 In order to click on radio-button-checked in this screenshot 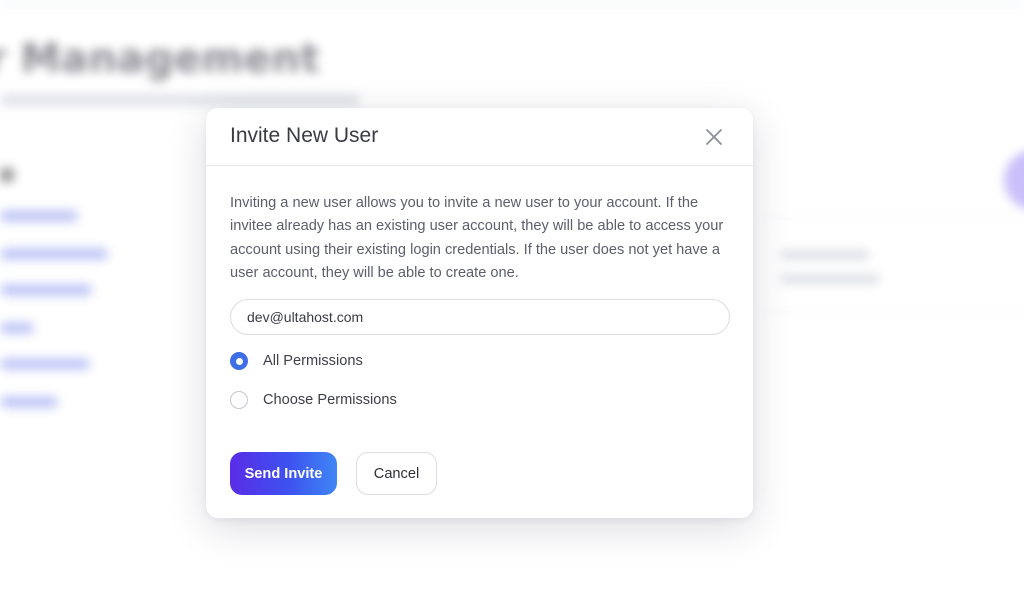, I will do `click(239, 361)`.